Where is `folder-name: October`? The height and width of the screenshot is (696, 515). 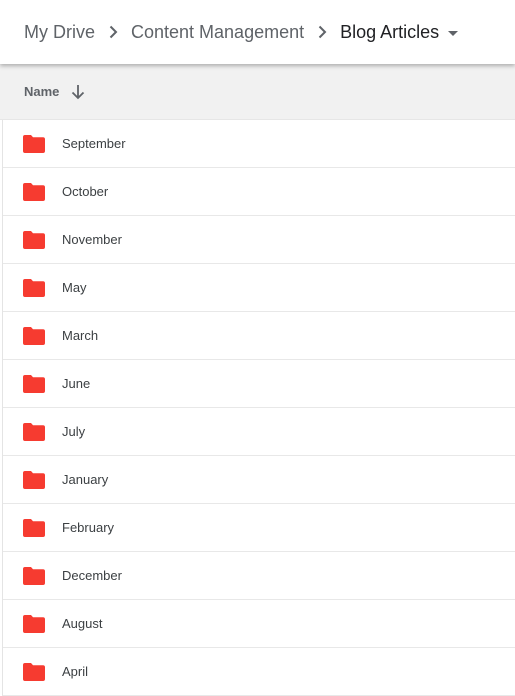 folder-name: October is located at coordinates (85, 191).